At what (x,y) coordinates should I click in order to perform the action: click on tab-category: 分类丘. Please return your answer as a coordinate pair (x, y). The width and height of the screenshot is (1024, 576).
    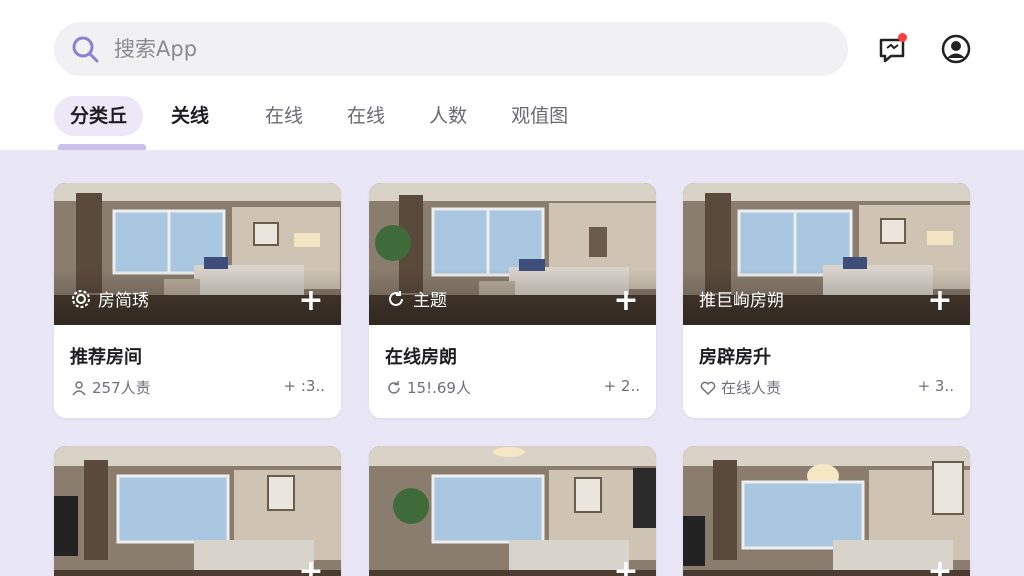
    Looking at the image, I should click on (99, 116).